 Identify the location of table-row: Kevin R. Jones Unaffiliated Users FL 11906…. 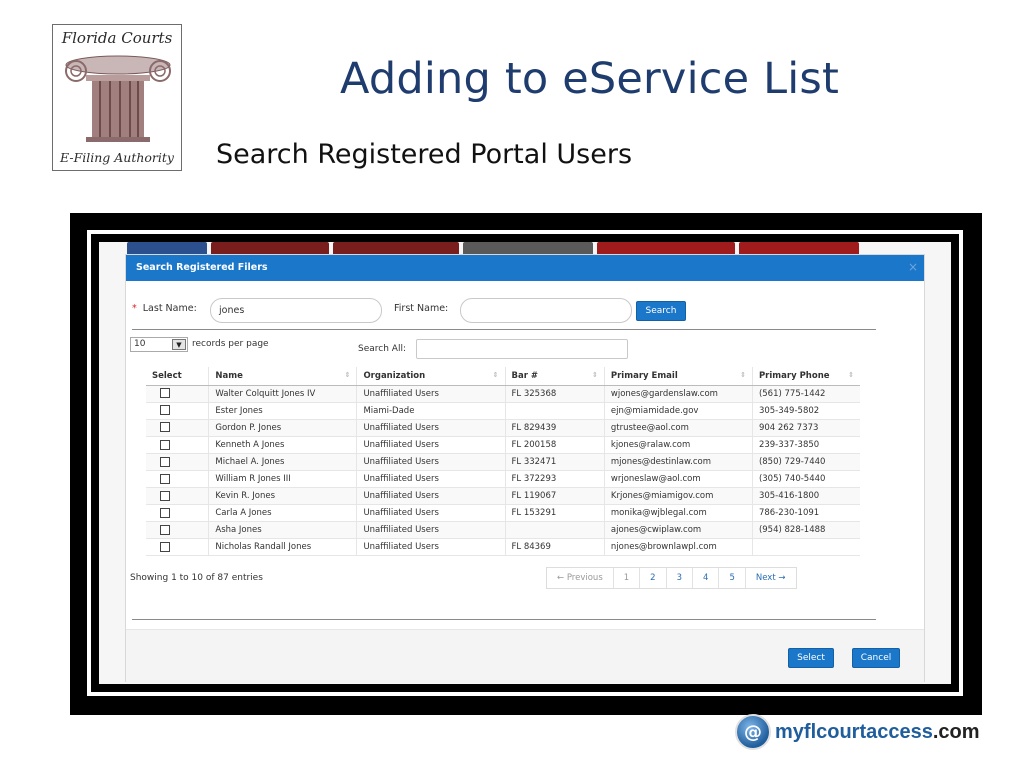
(503, 496).